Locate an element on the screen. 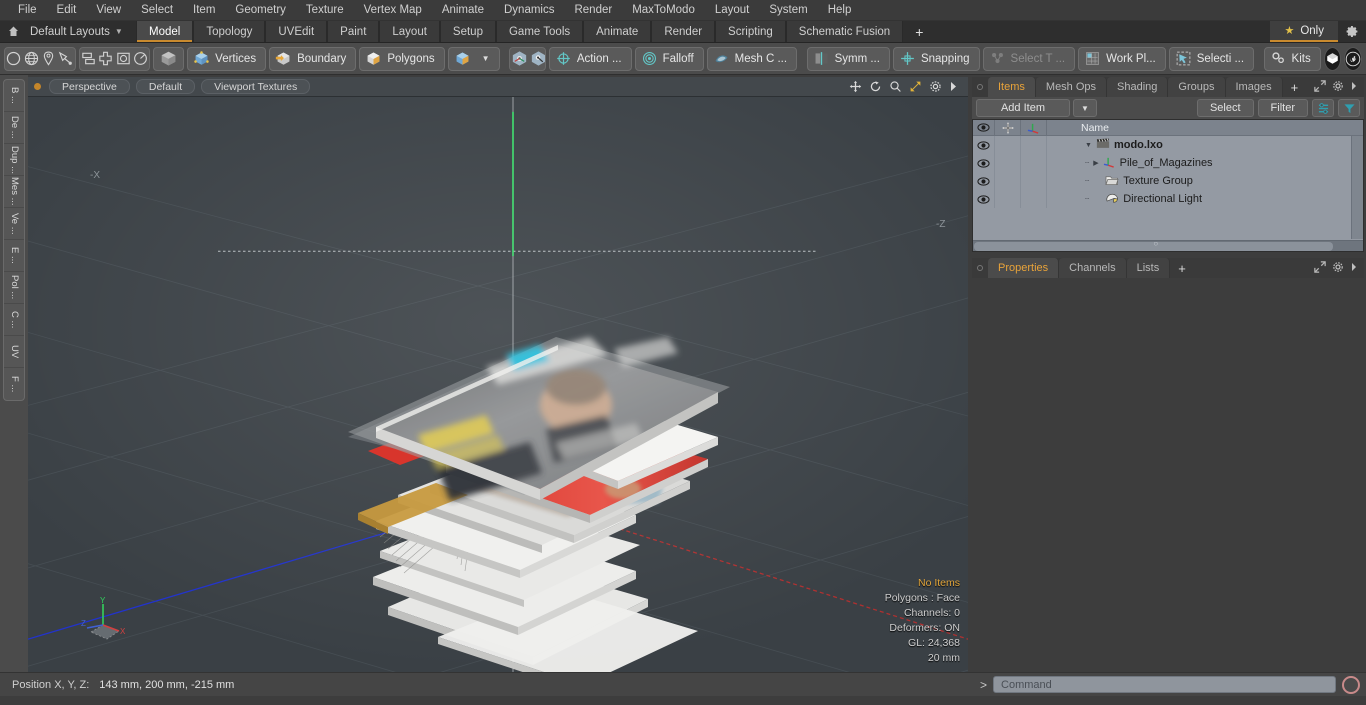 The image size is (1366, 705). row-visibility-toggle is located at coordinates (984, 163).